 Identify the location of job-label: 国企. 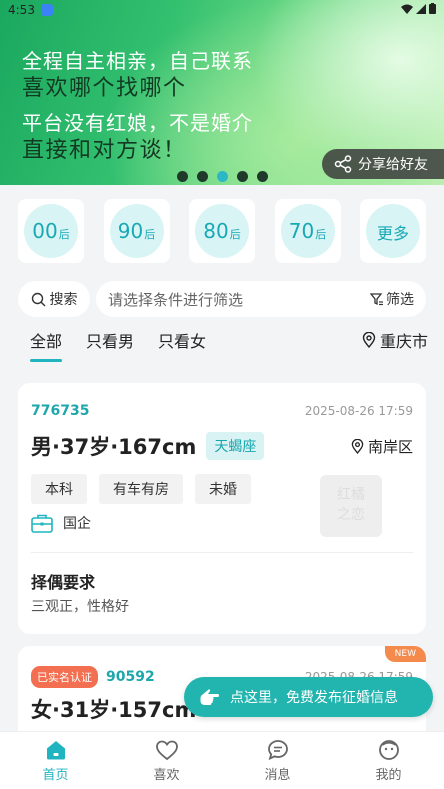
(77, 524).